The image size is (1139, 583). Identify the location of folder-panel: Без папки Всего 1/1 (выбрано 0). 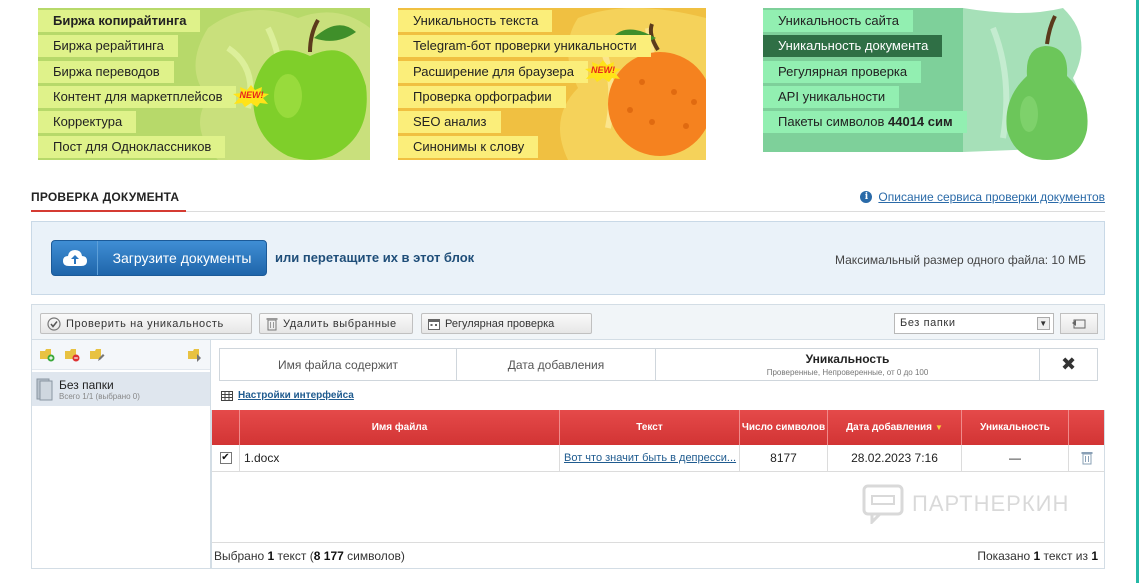
(121, 454).